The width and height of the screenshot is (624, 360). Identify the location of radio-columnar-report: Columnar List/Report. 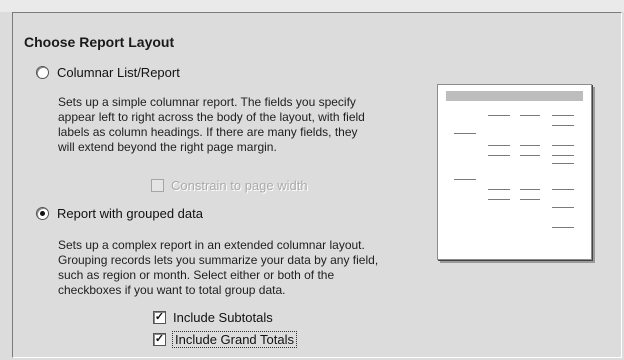
(108, 72).